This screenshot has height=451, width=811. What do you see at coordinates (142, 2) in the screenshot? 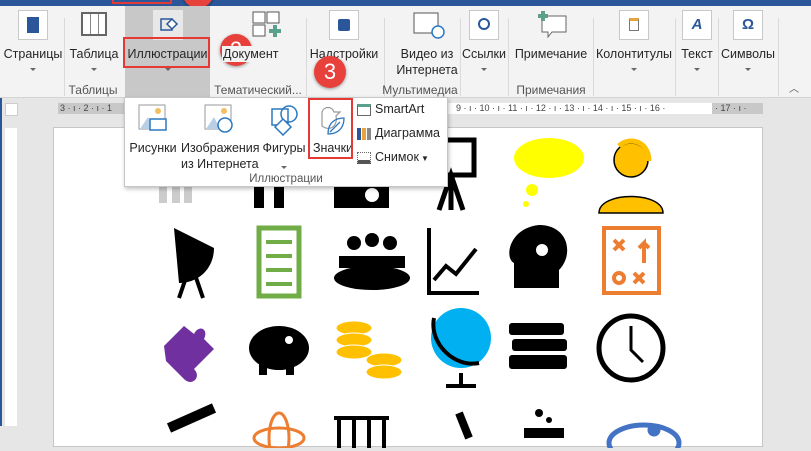
I see `highlight-insert-tab` at bounding box center [142, 2].